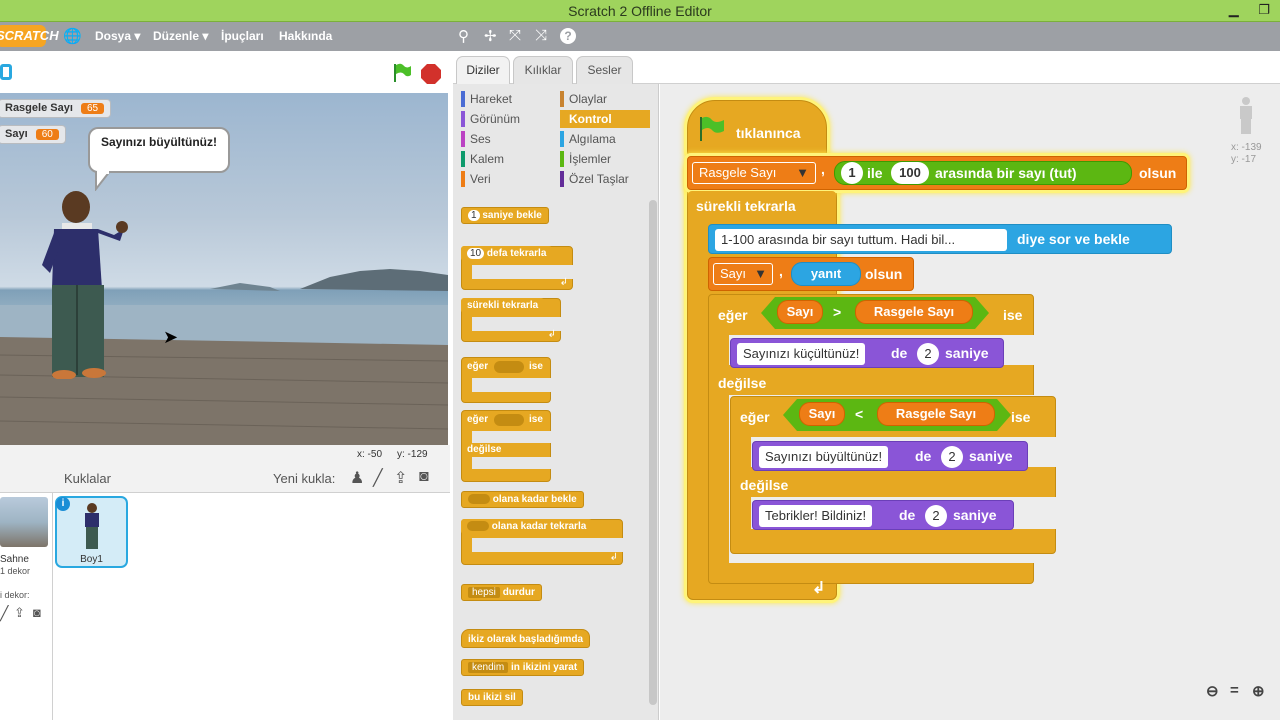 The height and width of the screenshot is (720, 1280). I want to click on stage-thumbnail, so click(24, 522).